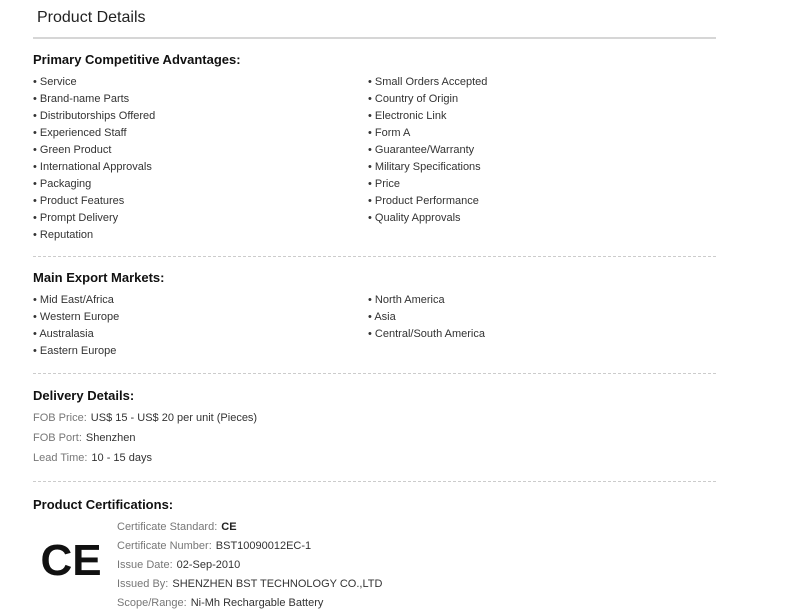 This screenshot has height=614, width=800. I want to click on lead-time-value: 10 - 15 days, so click(121, 458).